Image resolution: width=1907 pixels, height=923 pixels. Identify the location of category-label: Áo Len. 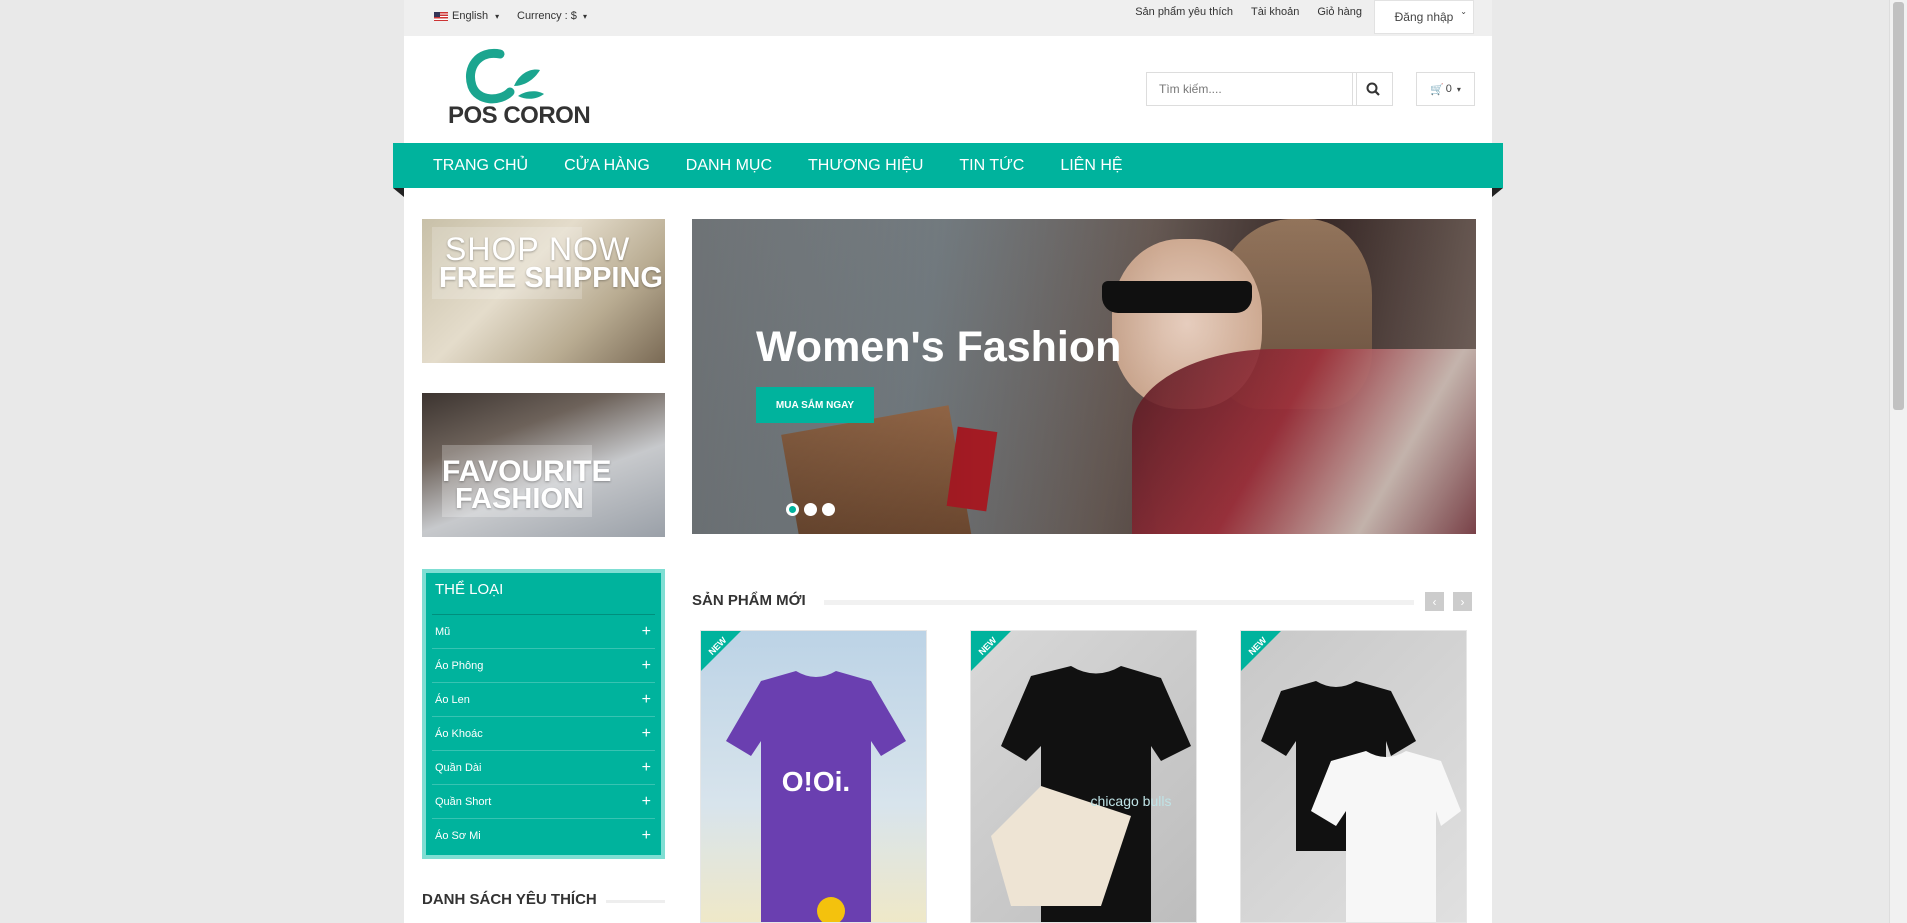
(452, 699).